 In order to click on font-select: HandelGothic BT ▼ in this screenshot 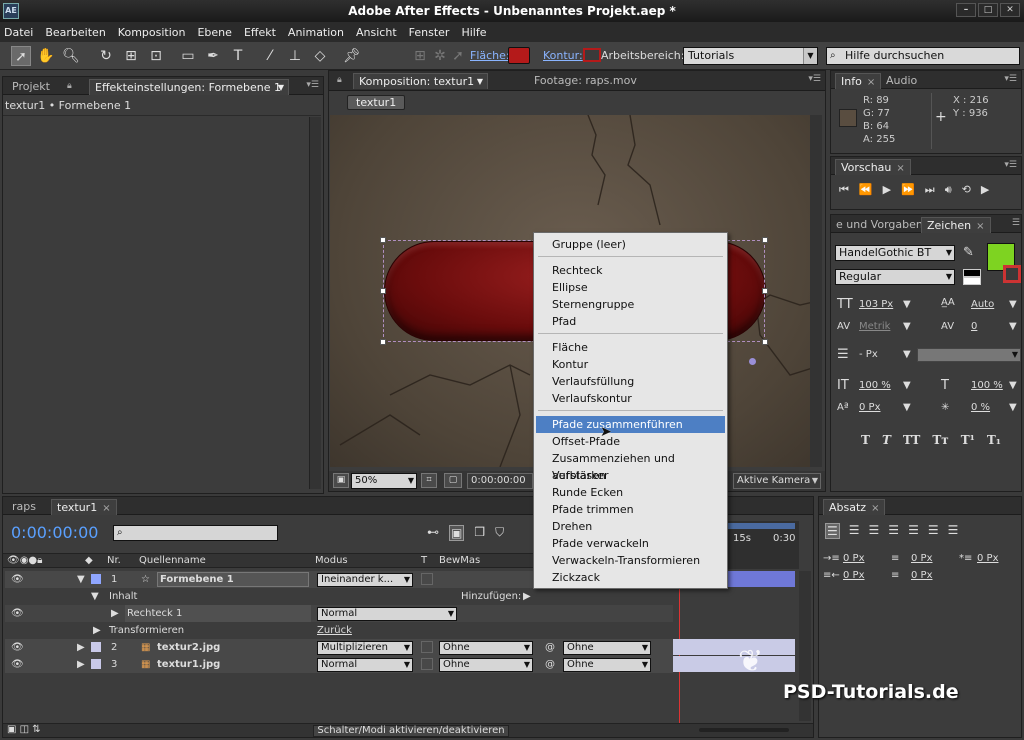, I will do `click(895, 253)`.